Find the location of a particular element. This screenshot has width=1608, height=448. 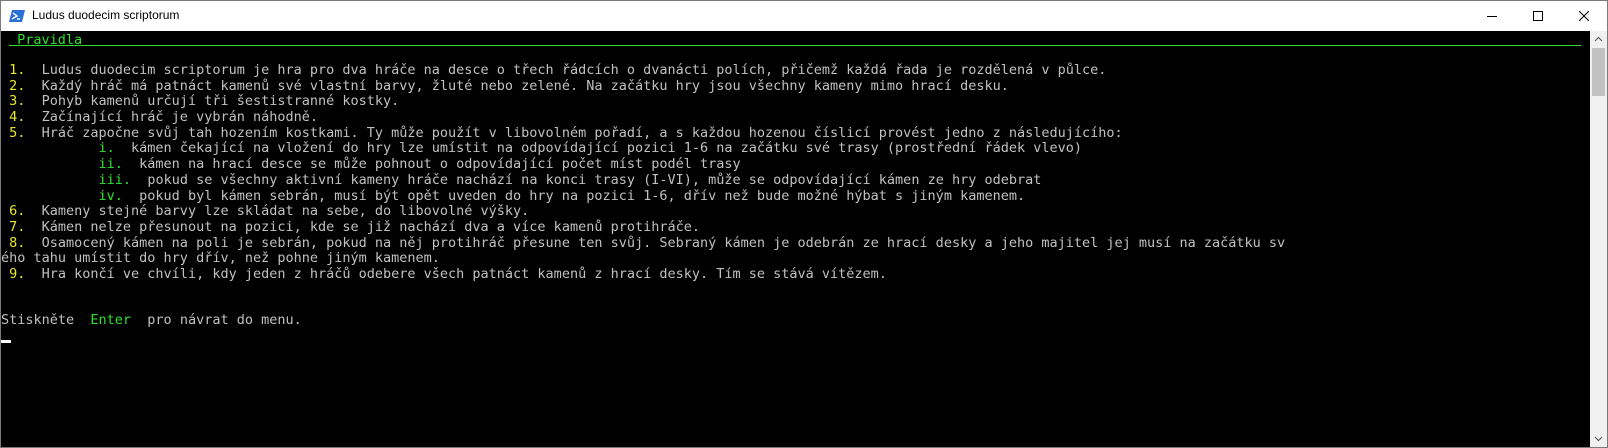

rule-number: 6. is located at coordinates (21, 211).